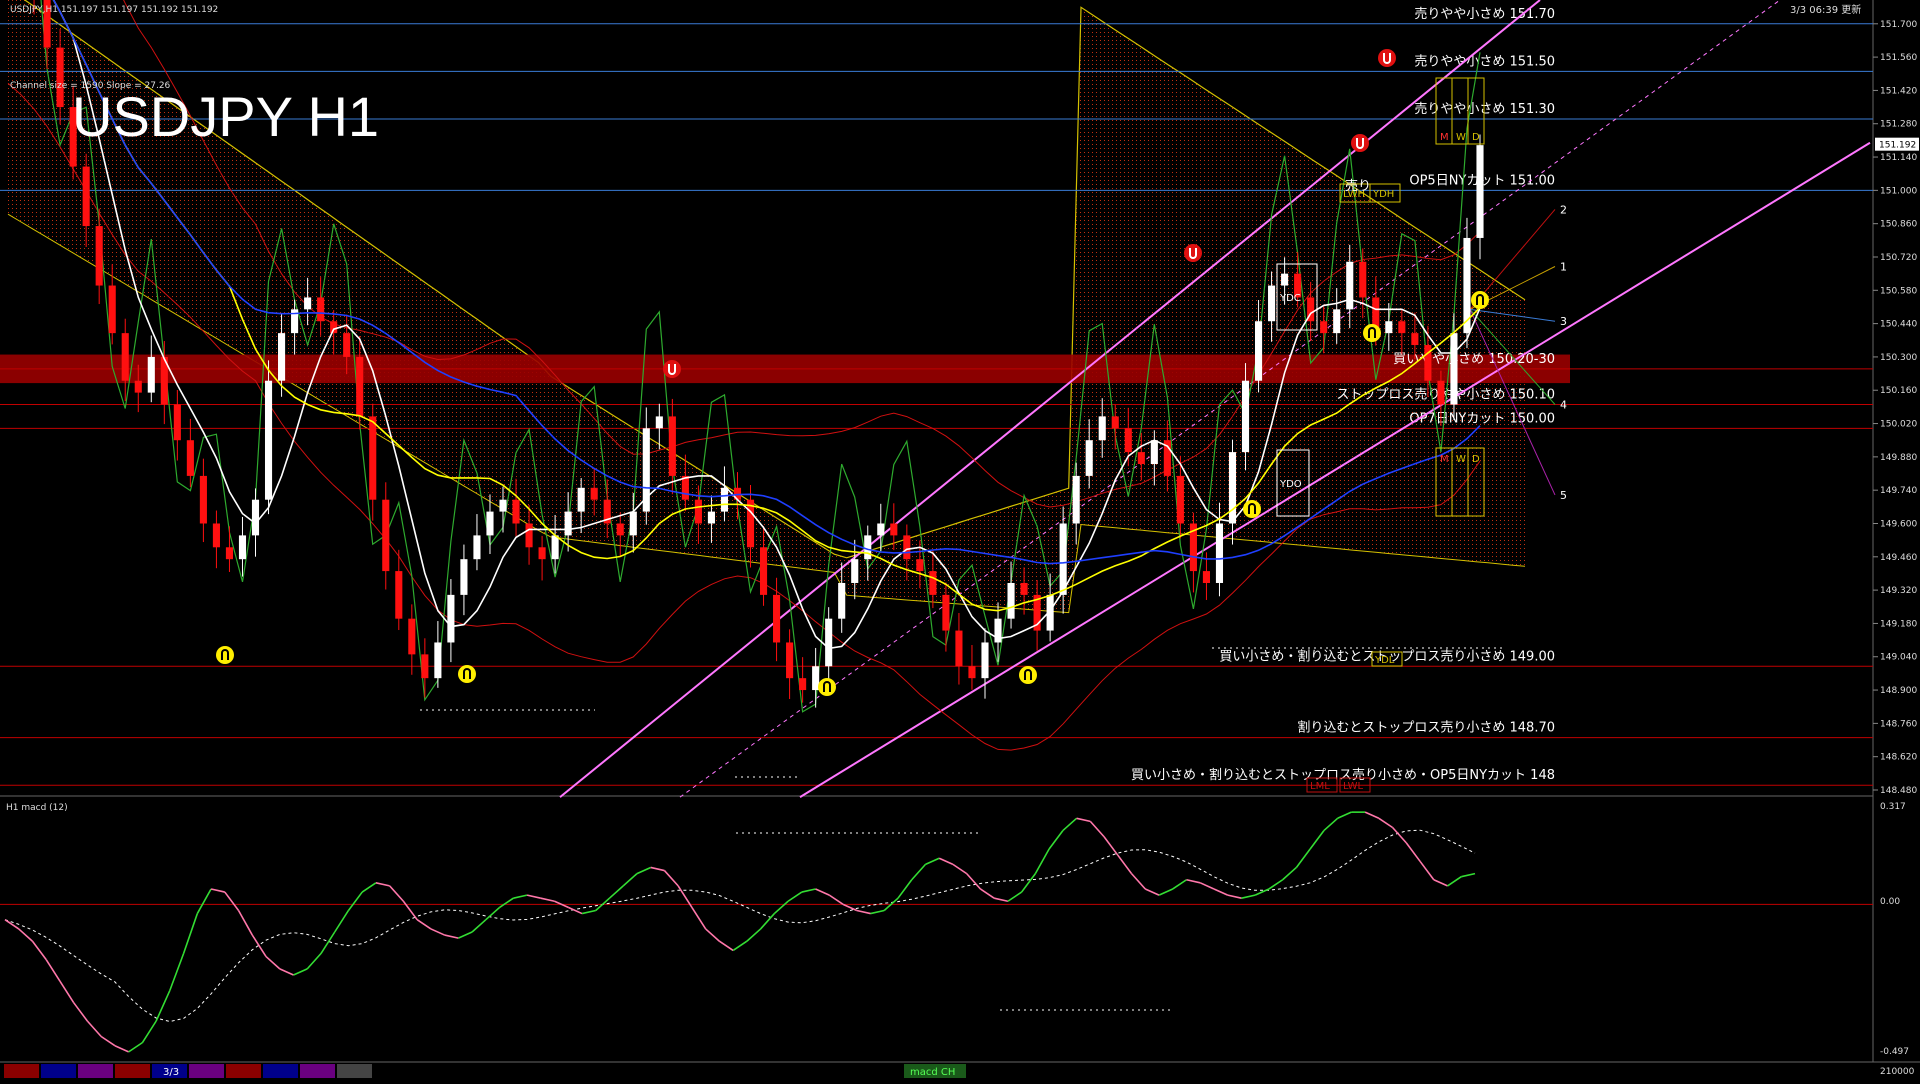 The height and width of the screenshot is (1084, 1920). What do you see at coordinates (1898, 91) in the screenshot?
I see `price-tick-label: 151.420` at bounding box center [1898, 91].